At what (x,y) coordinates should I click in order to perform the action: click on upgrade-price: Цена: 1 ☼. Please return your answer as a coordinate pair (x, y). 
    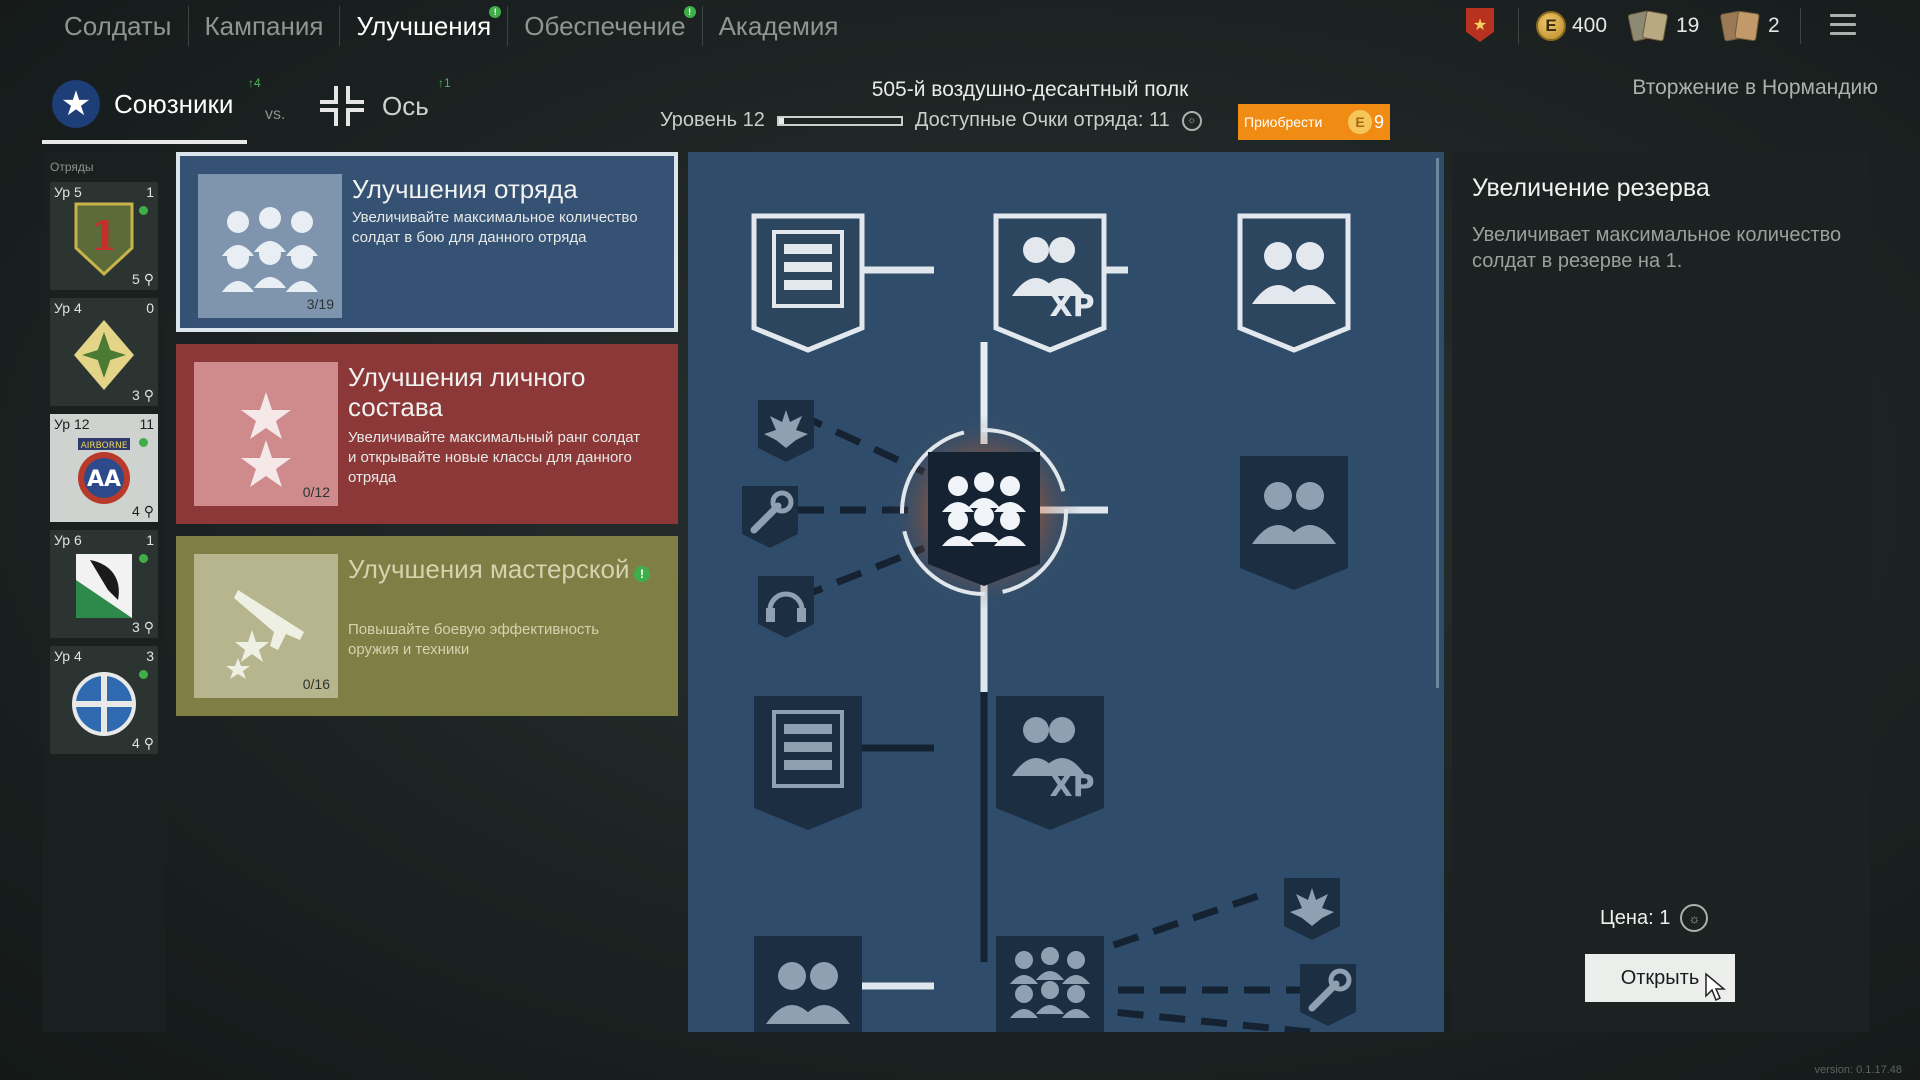
    Looking at the image, I should click on (1654, 918).